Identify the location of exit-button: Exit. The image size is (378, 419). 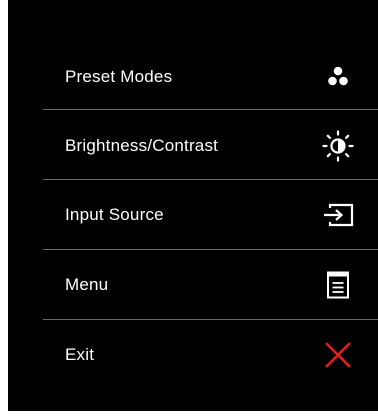
(210, 355).